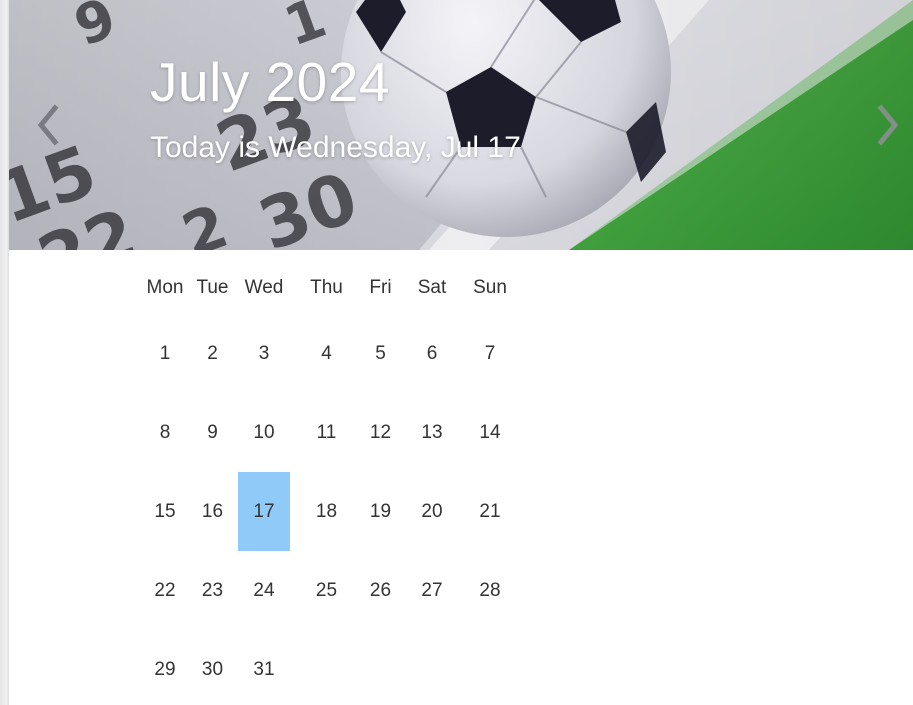 This screenshot has width=913, height=705. What do you see at coordinates (380, 287) in the screenshot?
I see `weekday-fri: Fri` at bounding box center [380, 287].